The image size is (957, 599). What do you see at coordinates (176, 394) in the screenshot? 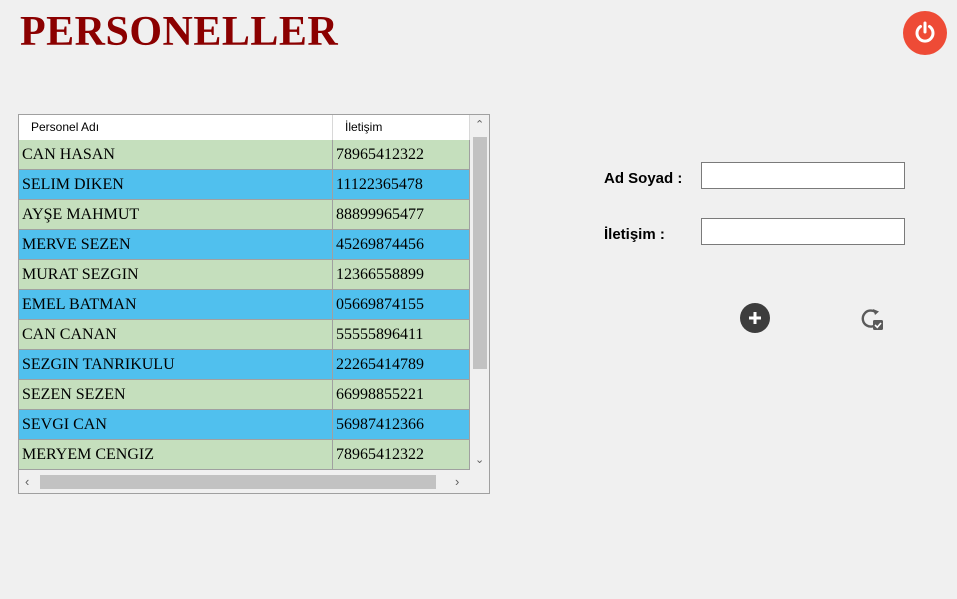
I see `cell-name: SEZEN SEZEN` at bounding box center [176, 394].